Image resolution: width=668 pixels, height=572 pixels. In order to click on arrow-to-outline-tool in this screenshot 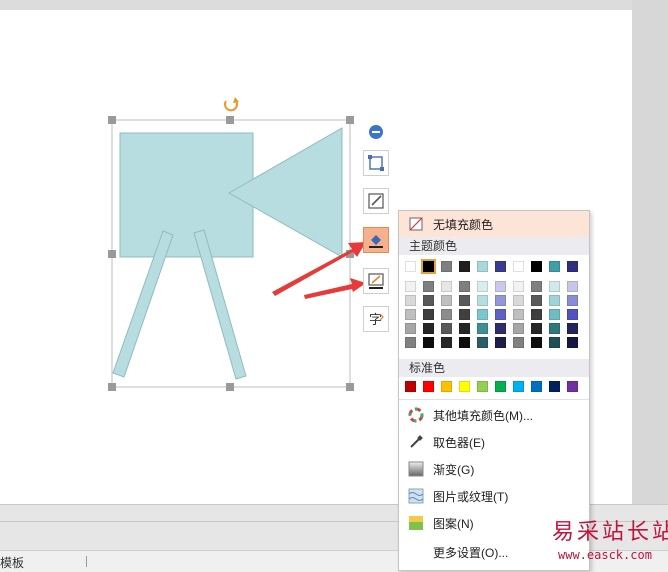, I will do `click(335, 288)`.